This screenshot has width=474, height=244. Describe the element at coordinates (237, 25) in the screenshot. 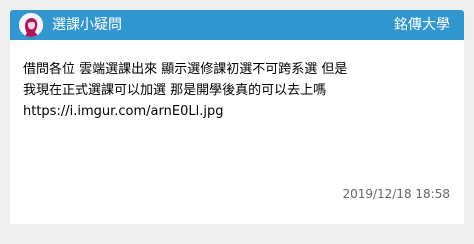

I see `post-header: 選課小疑問 銘傳大學` at that location.